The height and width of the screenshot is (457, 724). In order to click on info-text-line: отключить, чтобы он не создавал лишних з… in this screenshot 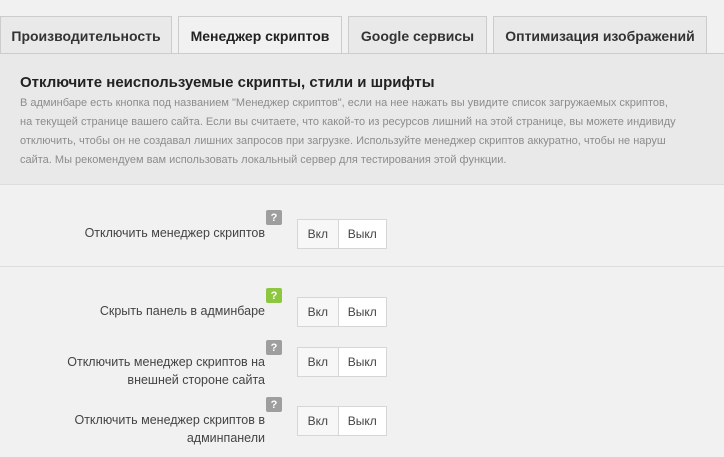, I will do `click(343, 141)`.